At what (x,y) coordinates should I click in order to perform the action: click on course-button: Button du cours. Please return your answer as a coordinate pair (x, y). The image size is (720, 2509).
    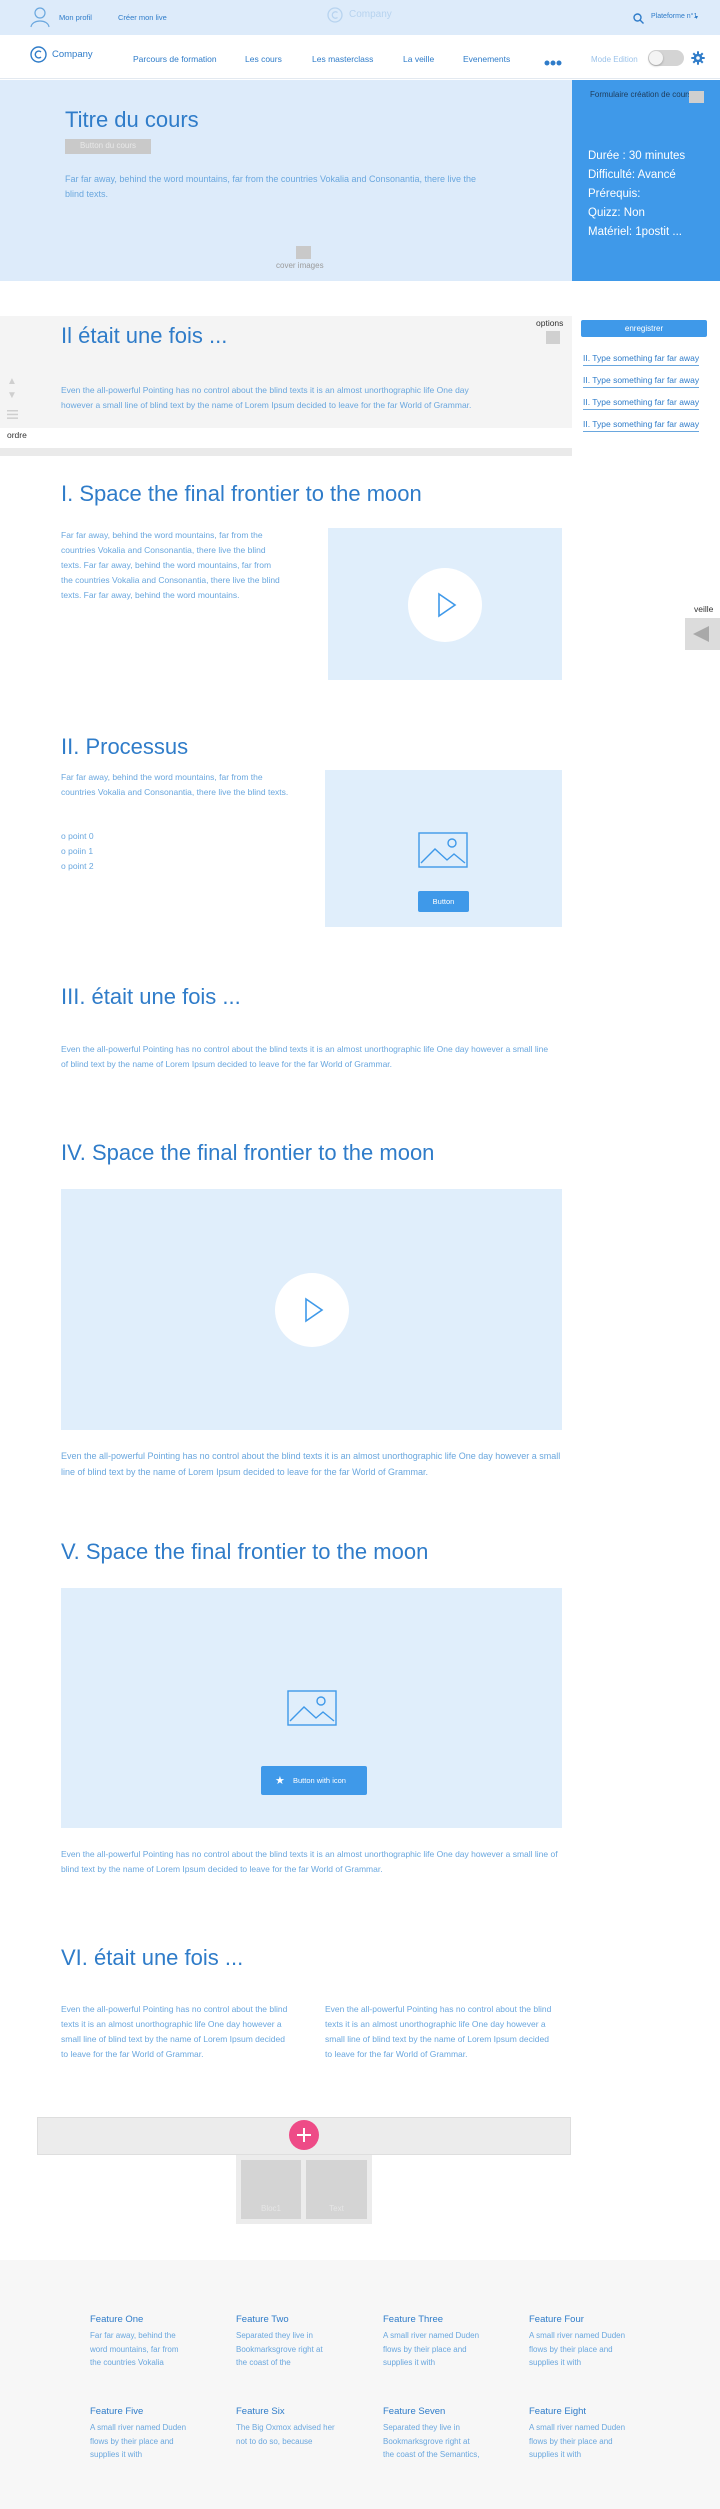
    Looking at the image, I should click on (108, 146).